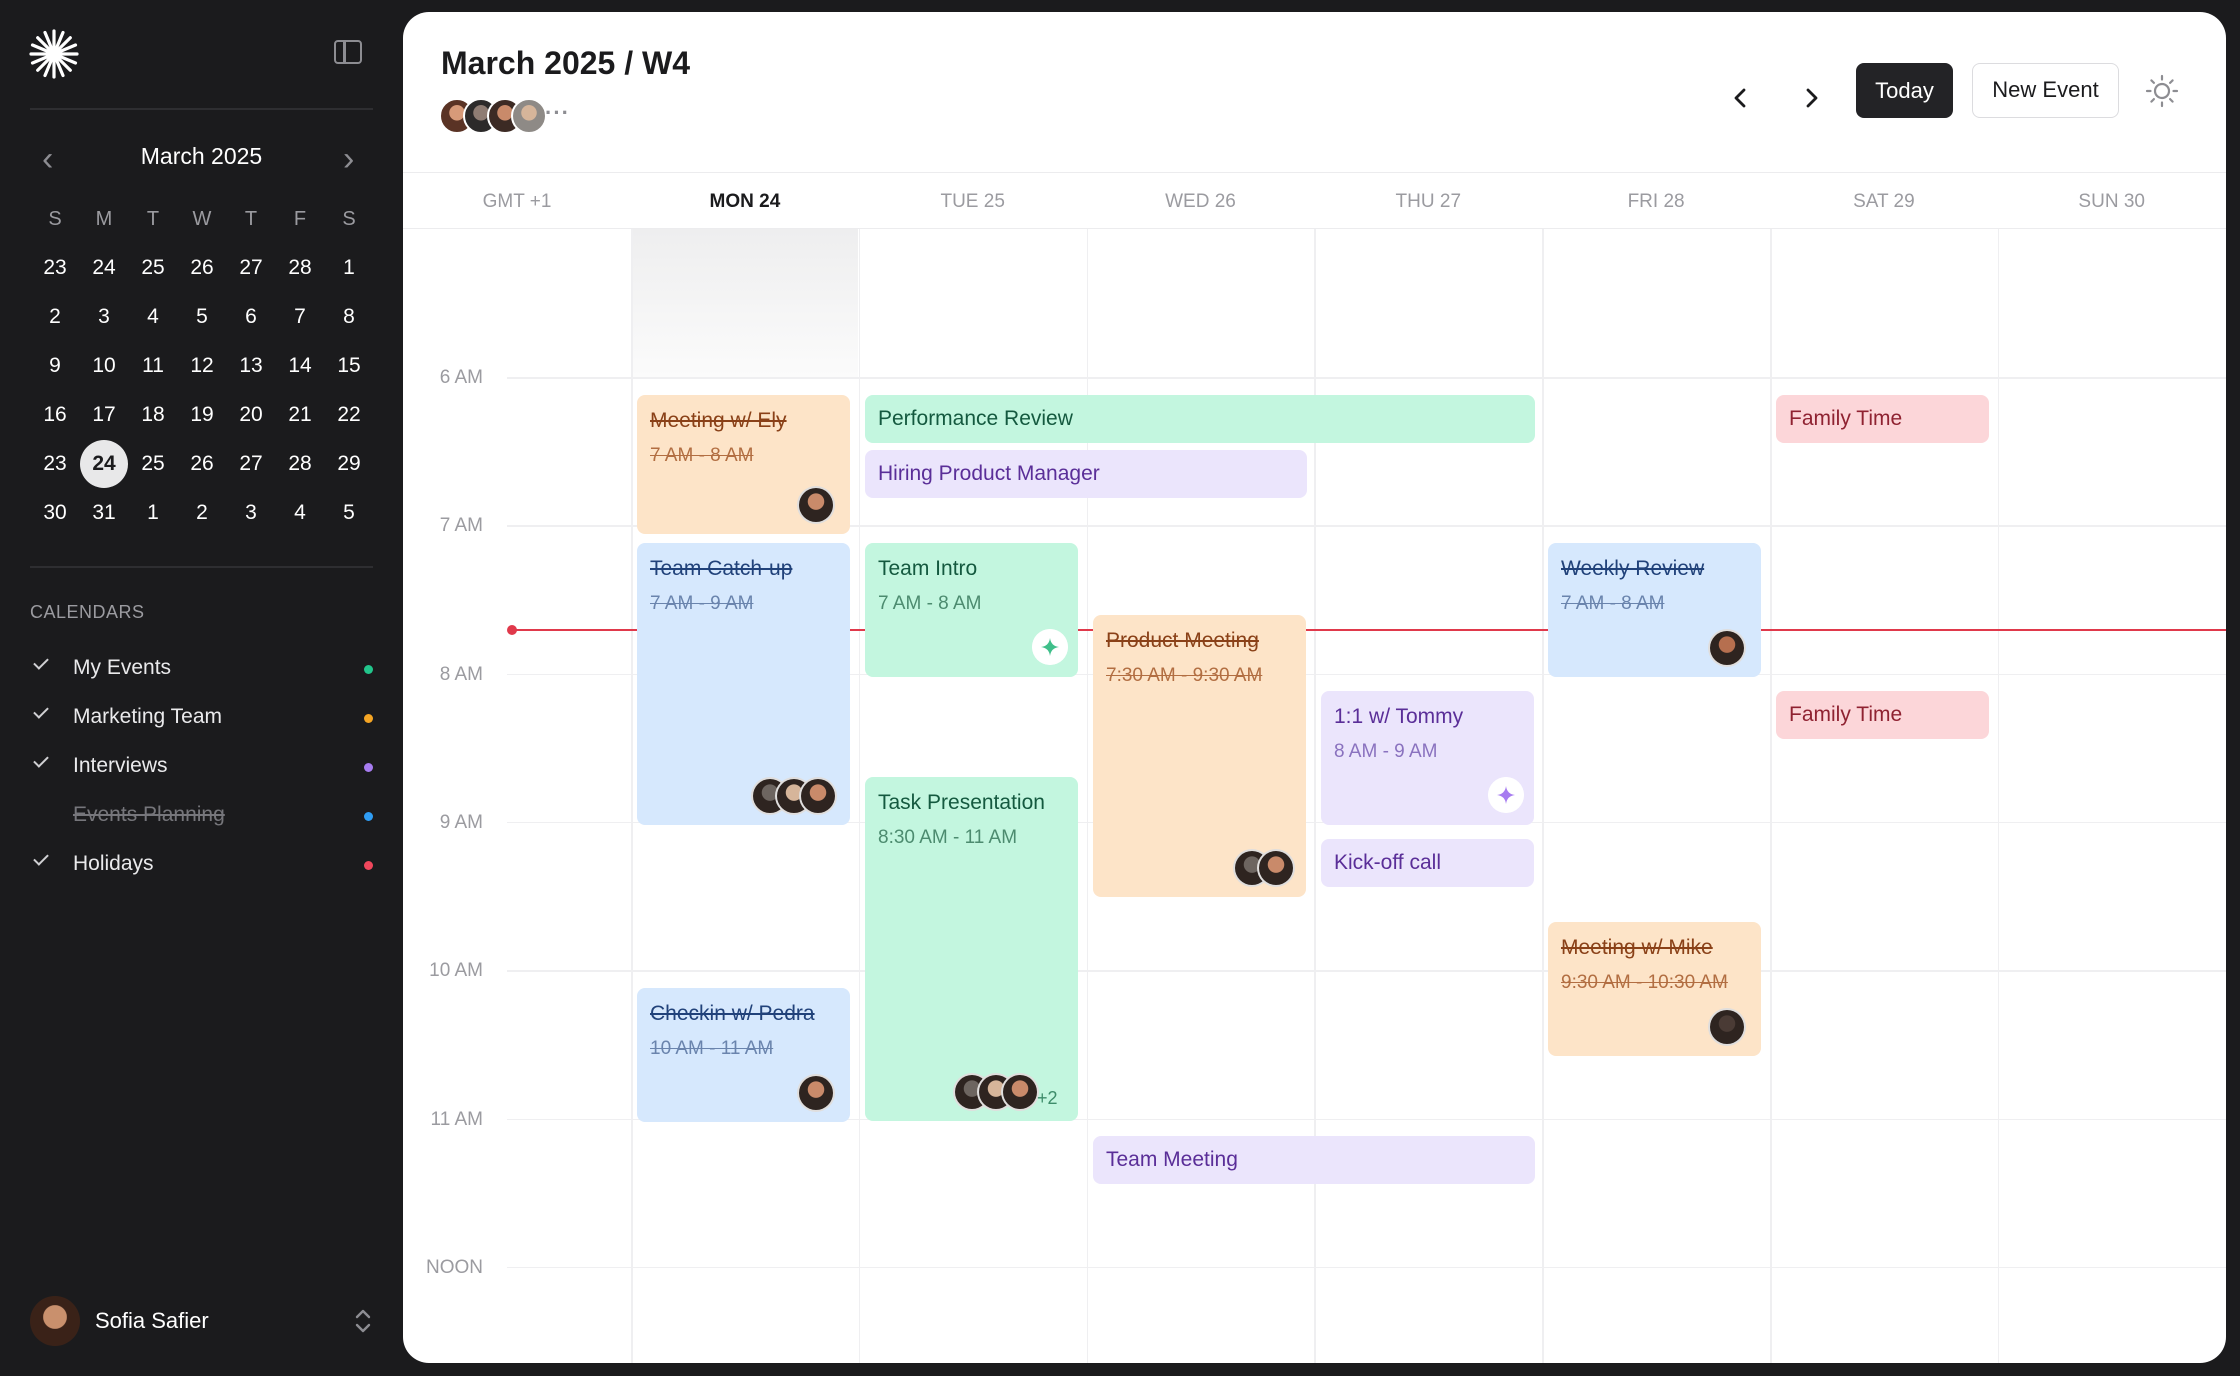  I want to click on calendar-event: Team Catch-up 7 AM - 9 AM, so click(743, 684).